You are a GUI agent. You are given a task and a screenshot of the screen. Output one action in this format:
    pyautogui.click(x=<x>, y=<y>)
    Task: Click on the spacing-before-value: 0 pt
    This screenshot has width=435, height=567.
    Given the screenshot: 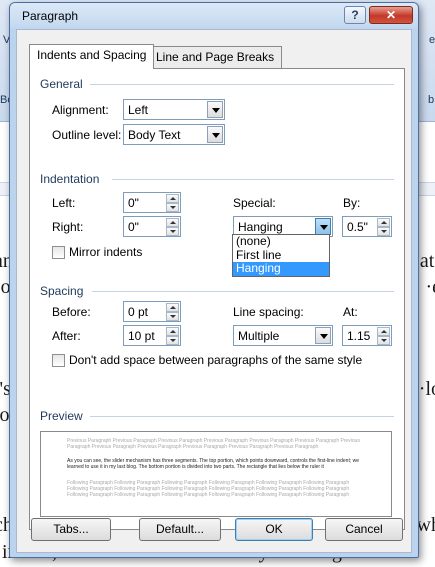 What is the action you would take?
    pyautogui.click(x=138, y=312)
    